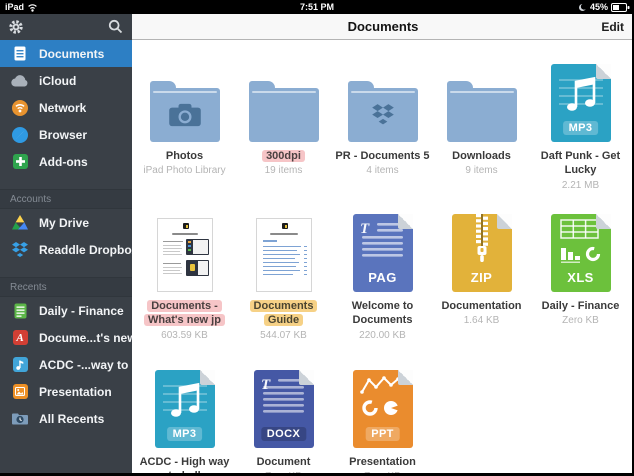 The height and width of the screenshot is (476, 634). I want to click on grid-item-welcome-pag: T PAG Welcome to Documents 220.00 KB, so click(382, 277).